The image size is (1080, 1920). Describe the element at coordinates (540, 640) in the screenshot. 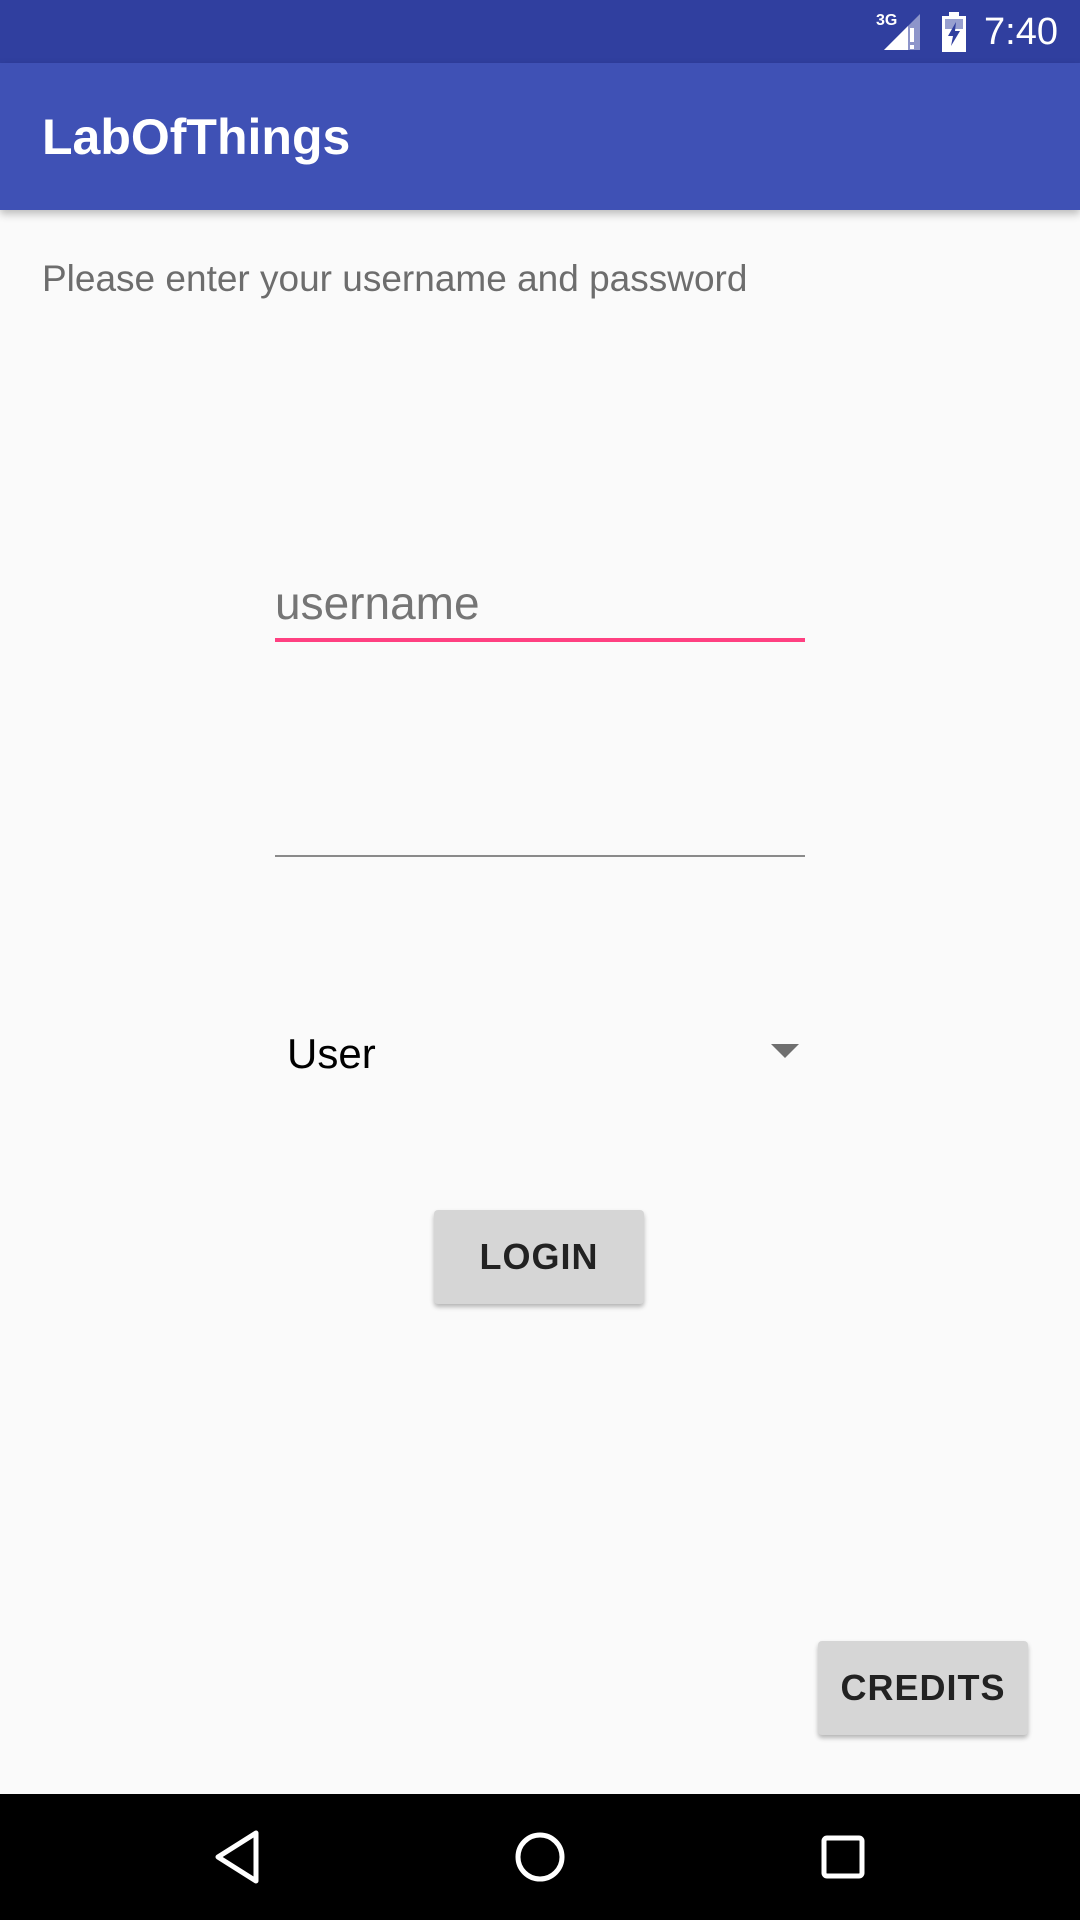

I see `username-underline` at that location.